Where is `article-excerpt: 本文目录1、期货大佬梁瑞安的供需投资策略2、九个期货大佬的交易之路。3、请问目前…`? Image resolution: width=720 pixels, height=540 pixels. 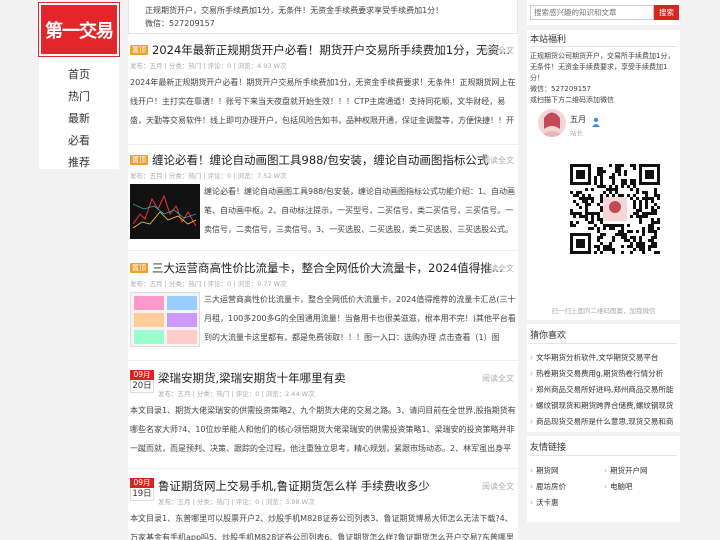
article-excerpt: 本文目录1、期货大佬梁瑞安的供需投资策略2、九个期货大佬的交易之路。3、请问目前… is located at coordinates (323, 429).